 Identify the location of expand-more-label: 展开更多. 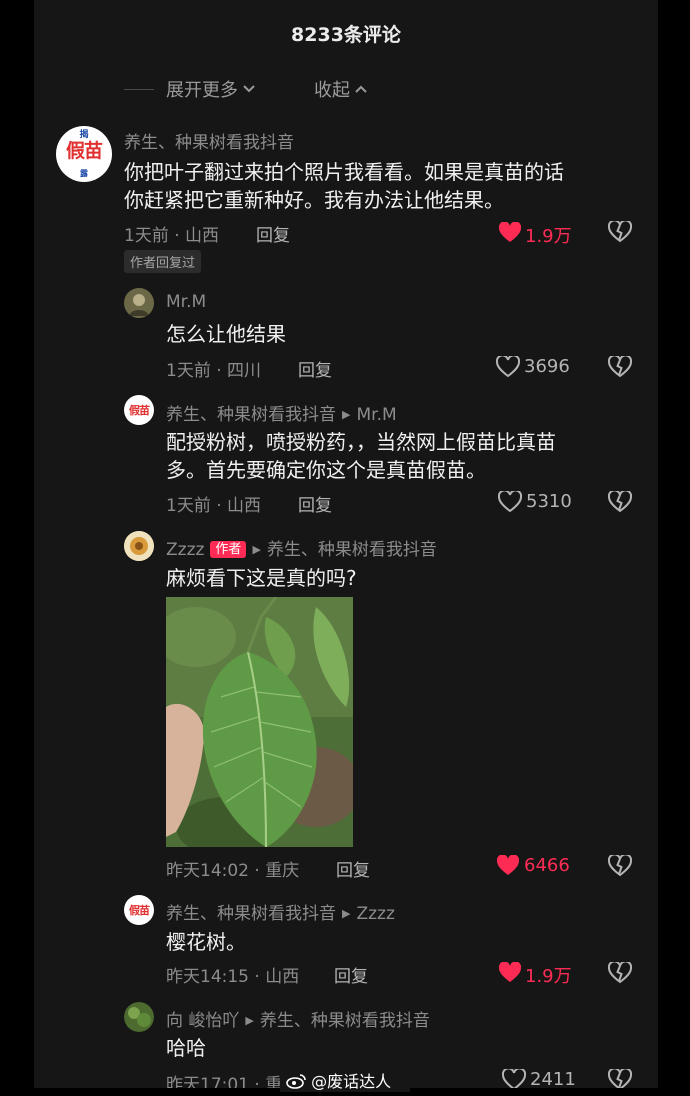
(202, 90).